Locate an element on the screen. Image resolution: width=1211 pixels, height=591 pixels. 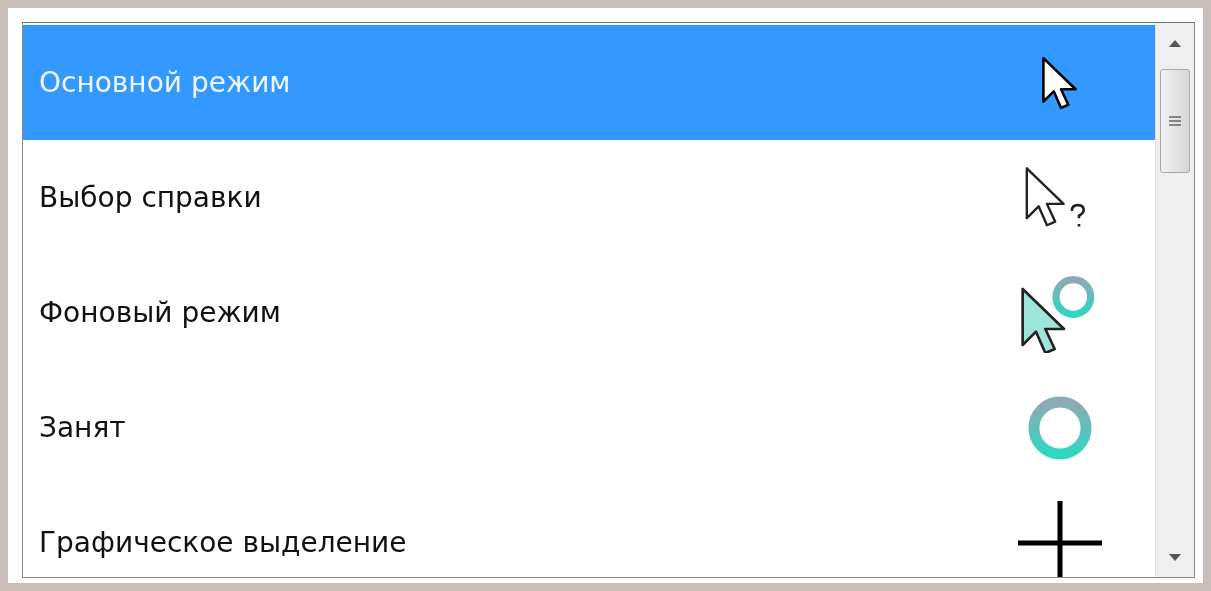
list-item: Графическое выделение is located at coordinates (589, 531).